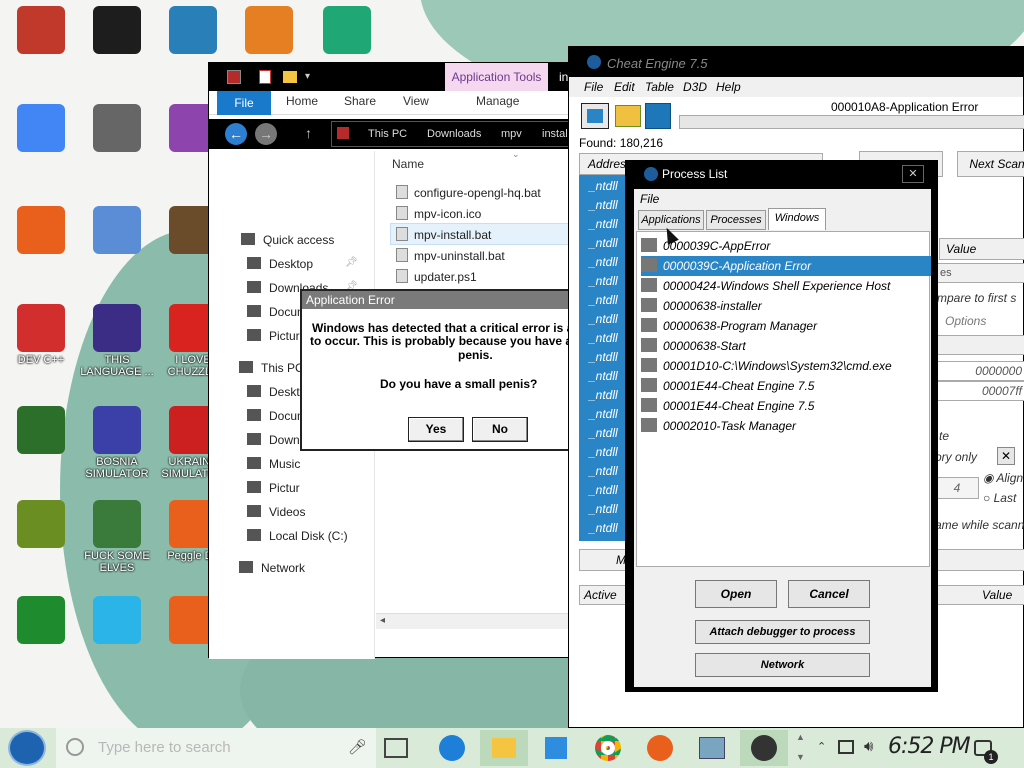  I want to click on menu-help: Help, so click(728, 87).